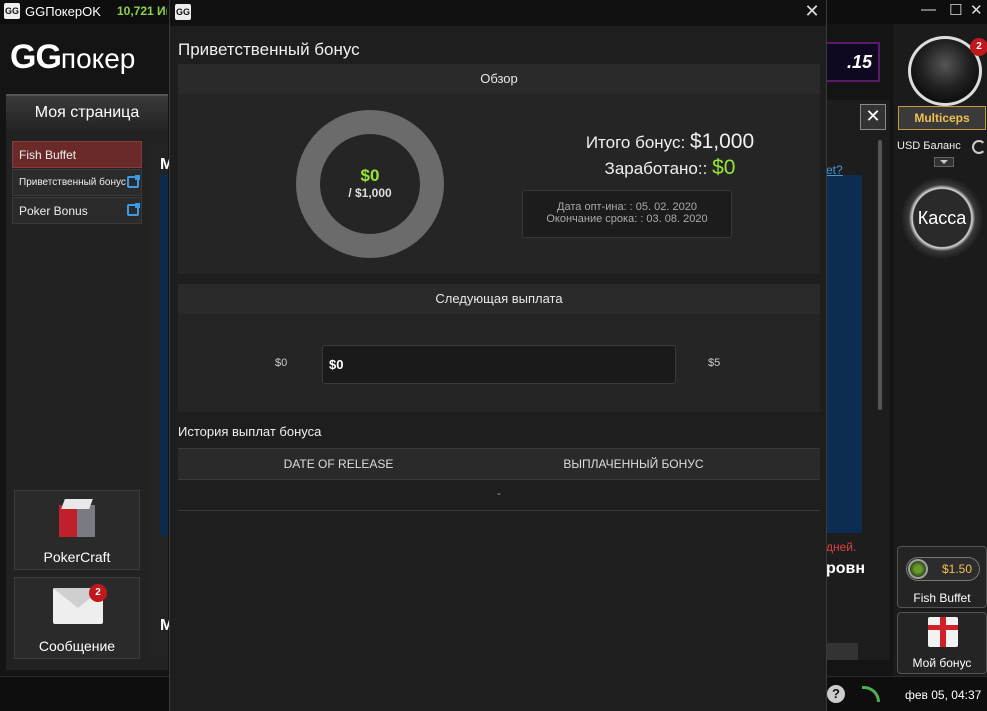  I want to click on cashier-label: Касса, so click(942, 218).